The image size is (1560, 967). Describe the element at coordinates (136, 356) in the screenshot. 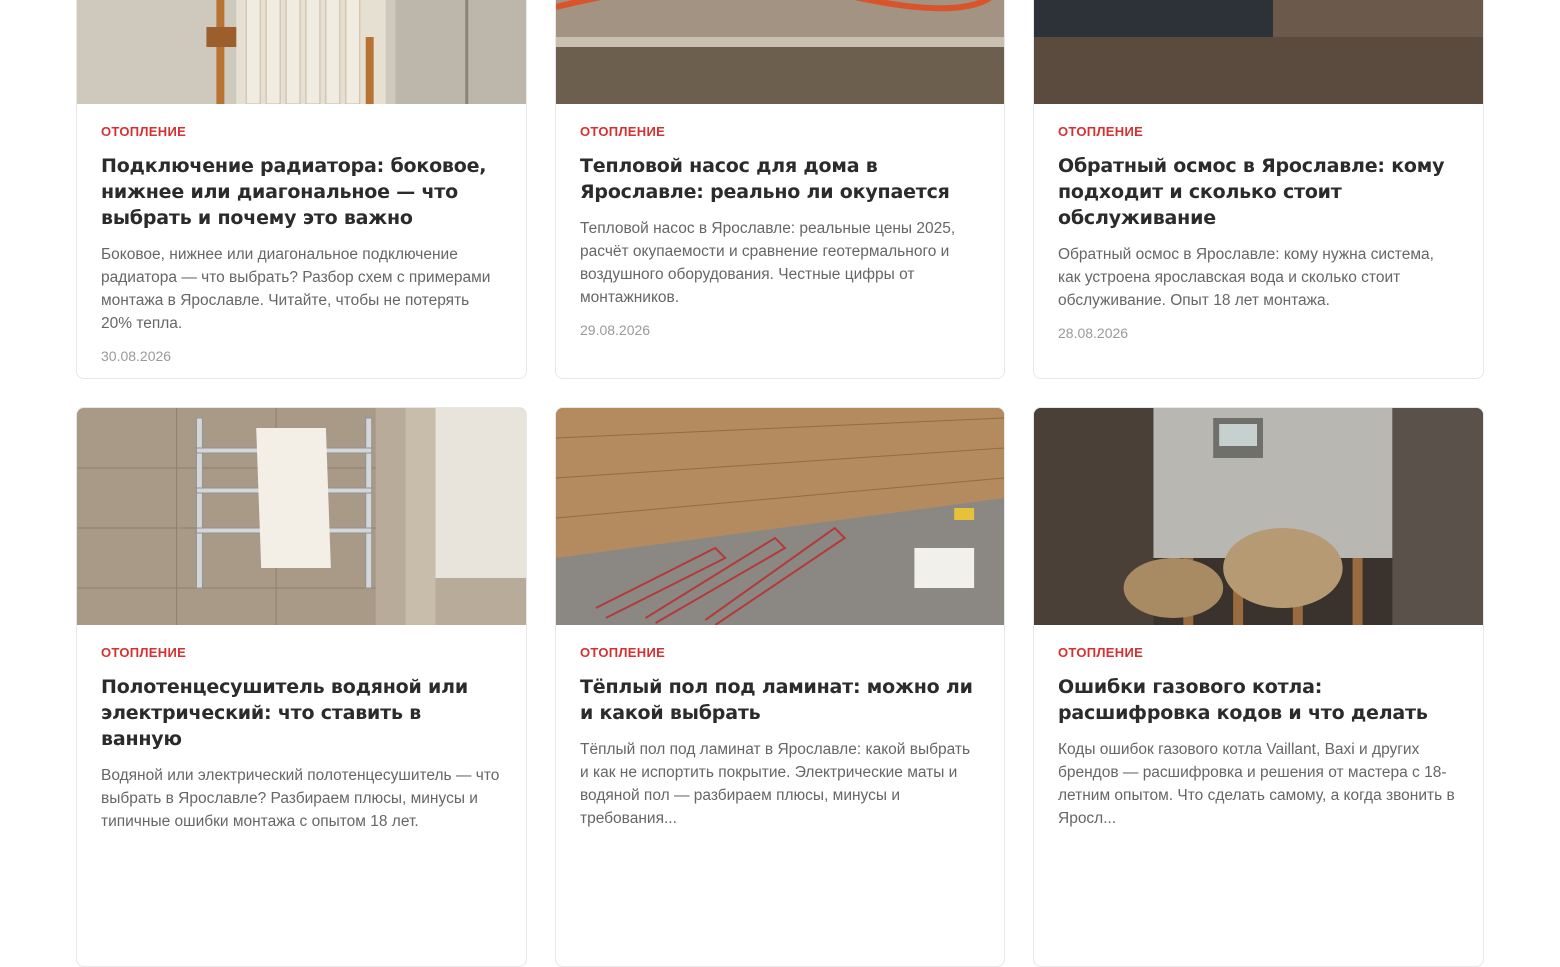

I see `article-date: 30.08.2026` at that location.